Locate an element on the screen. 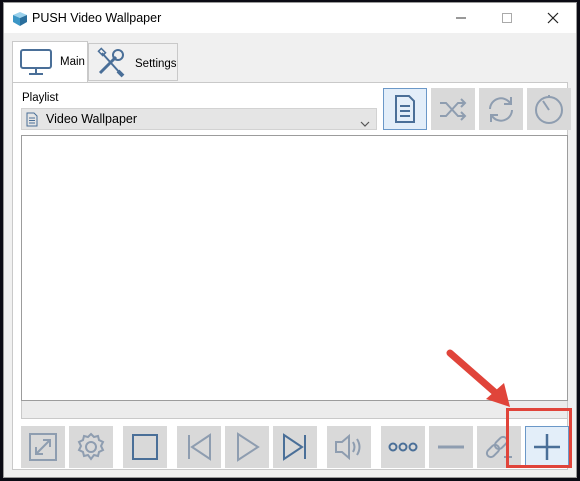  close-icon is located at coordinates (553, 18).